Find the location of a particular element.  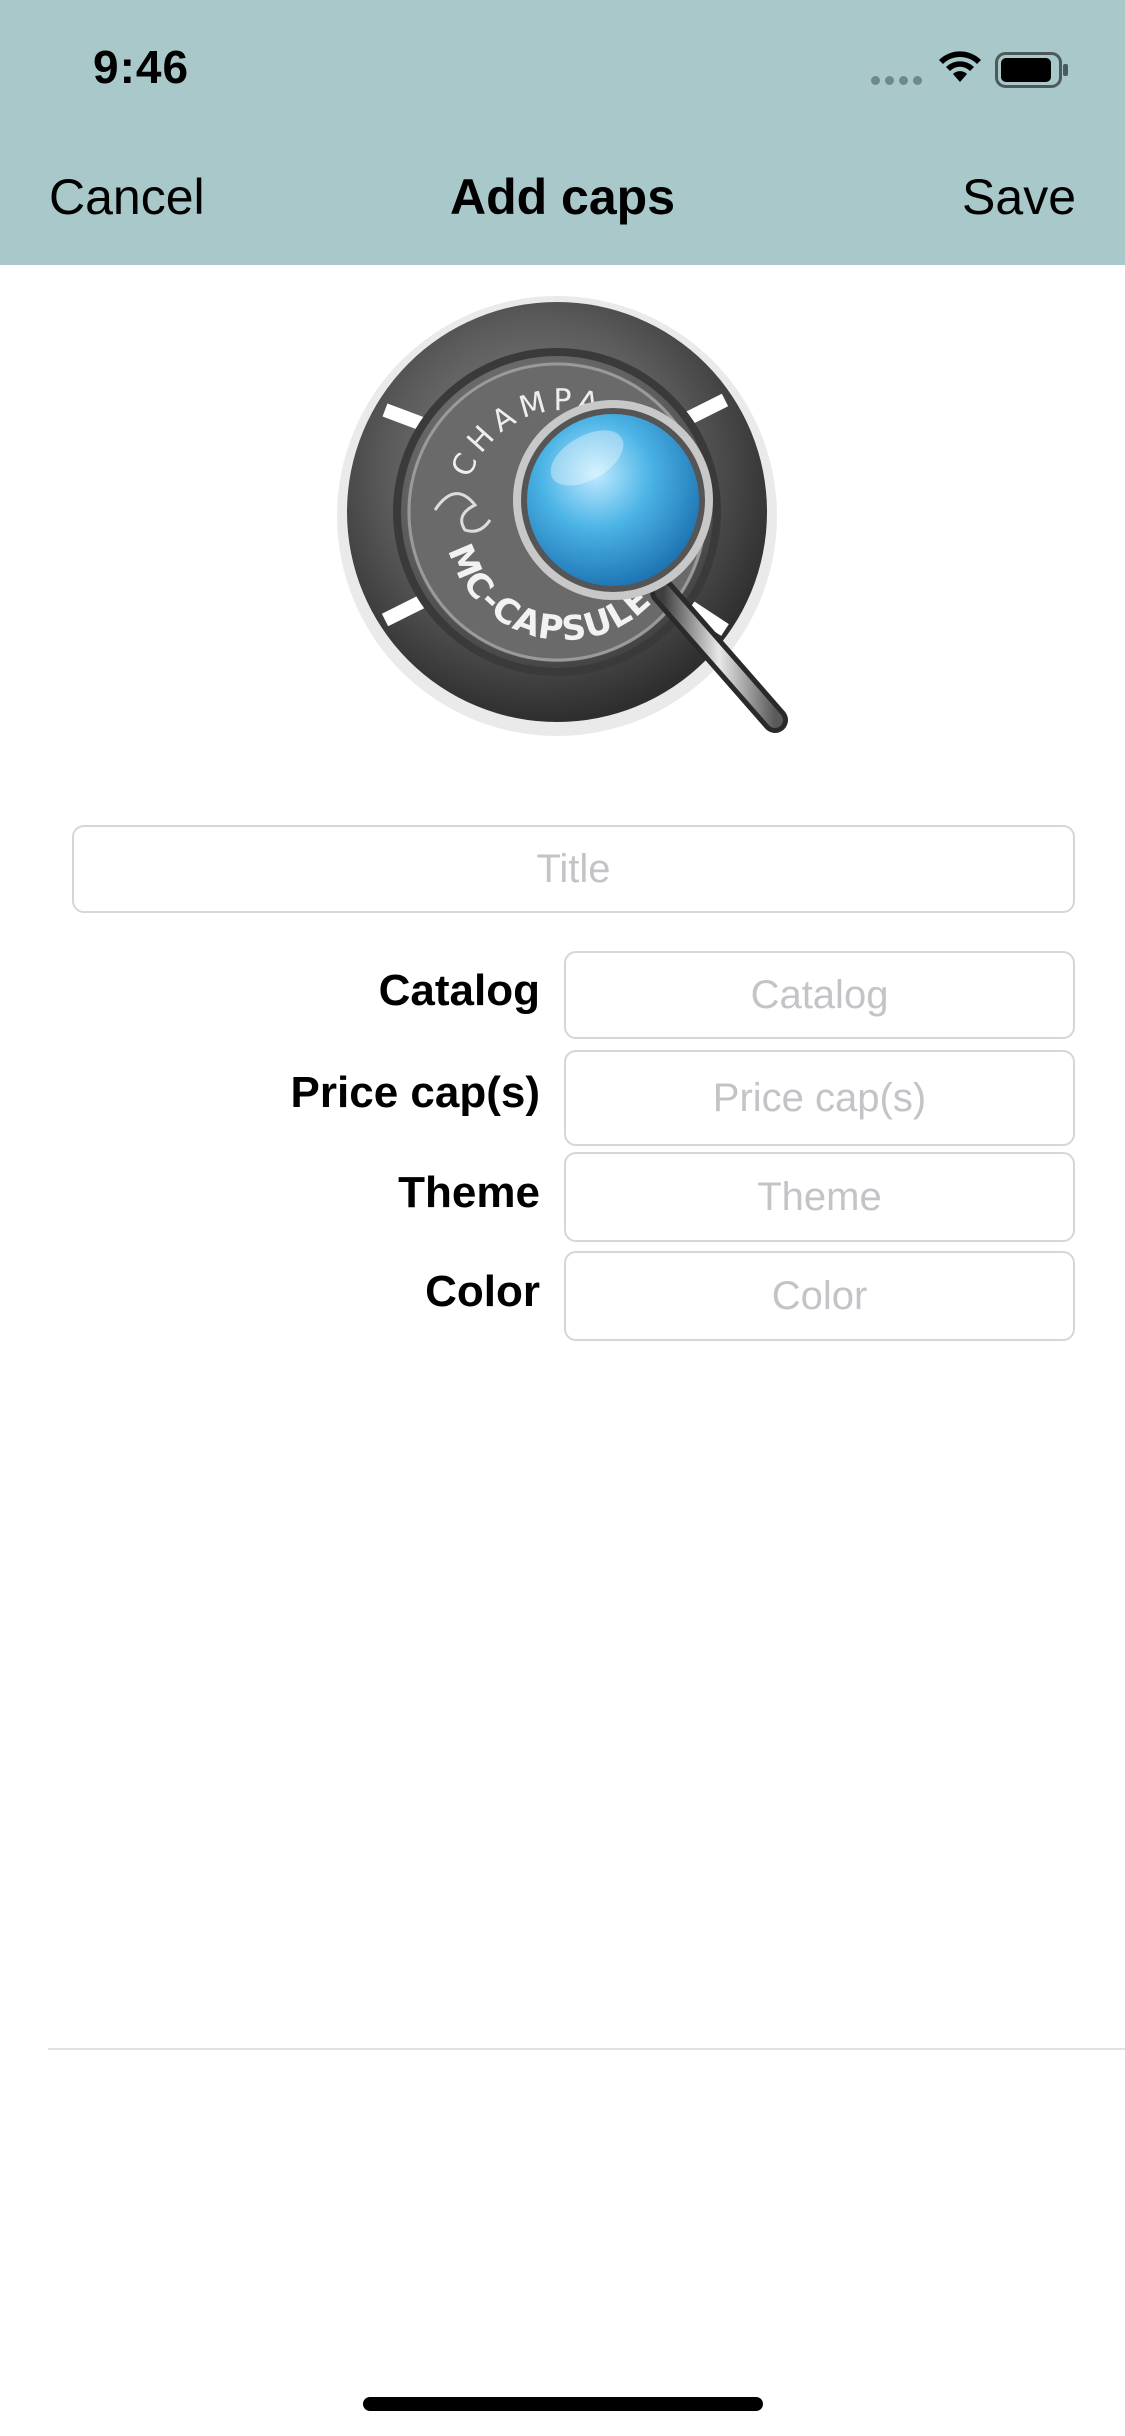

theme-input is located at coordinates (819, 1197).